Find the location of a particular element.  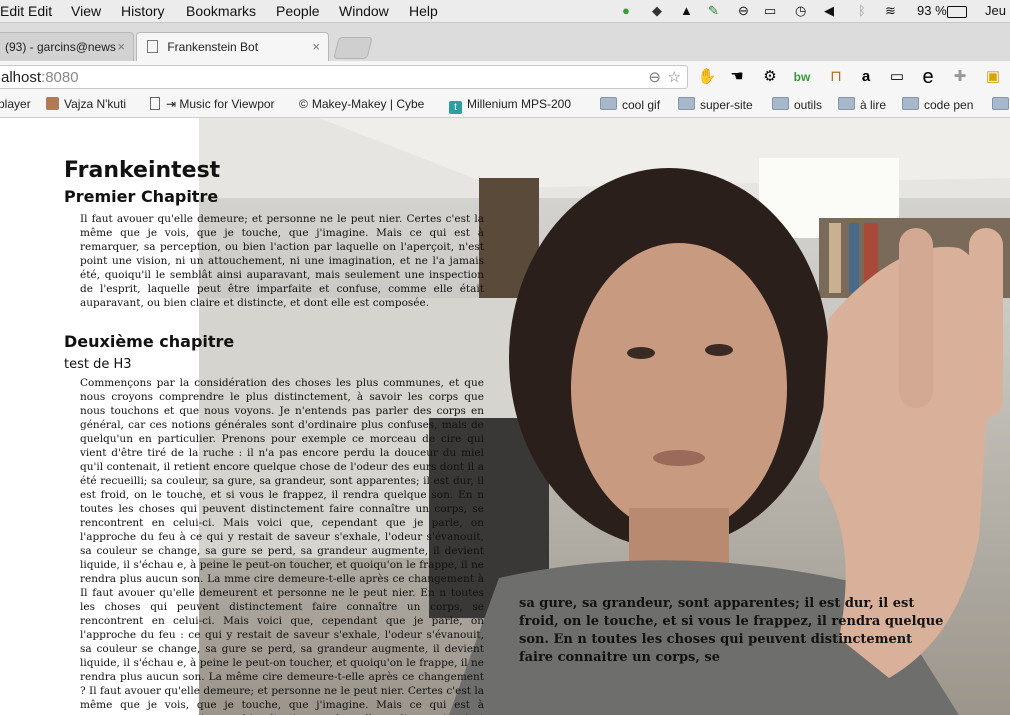

menu-people: People is located at coordinates (298, 11).